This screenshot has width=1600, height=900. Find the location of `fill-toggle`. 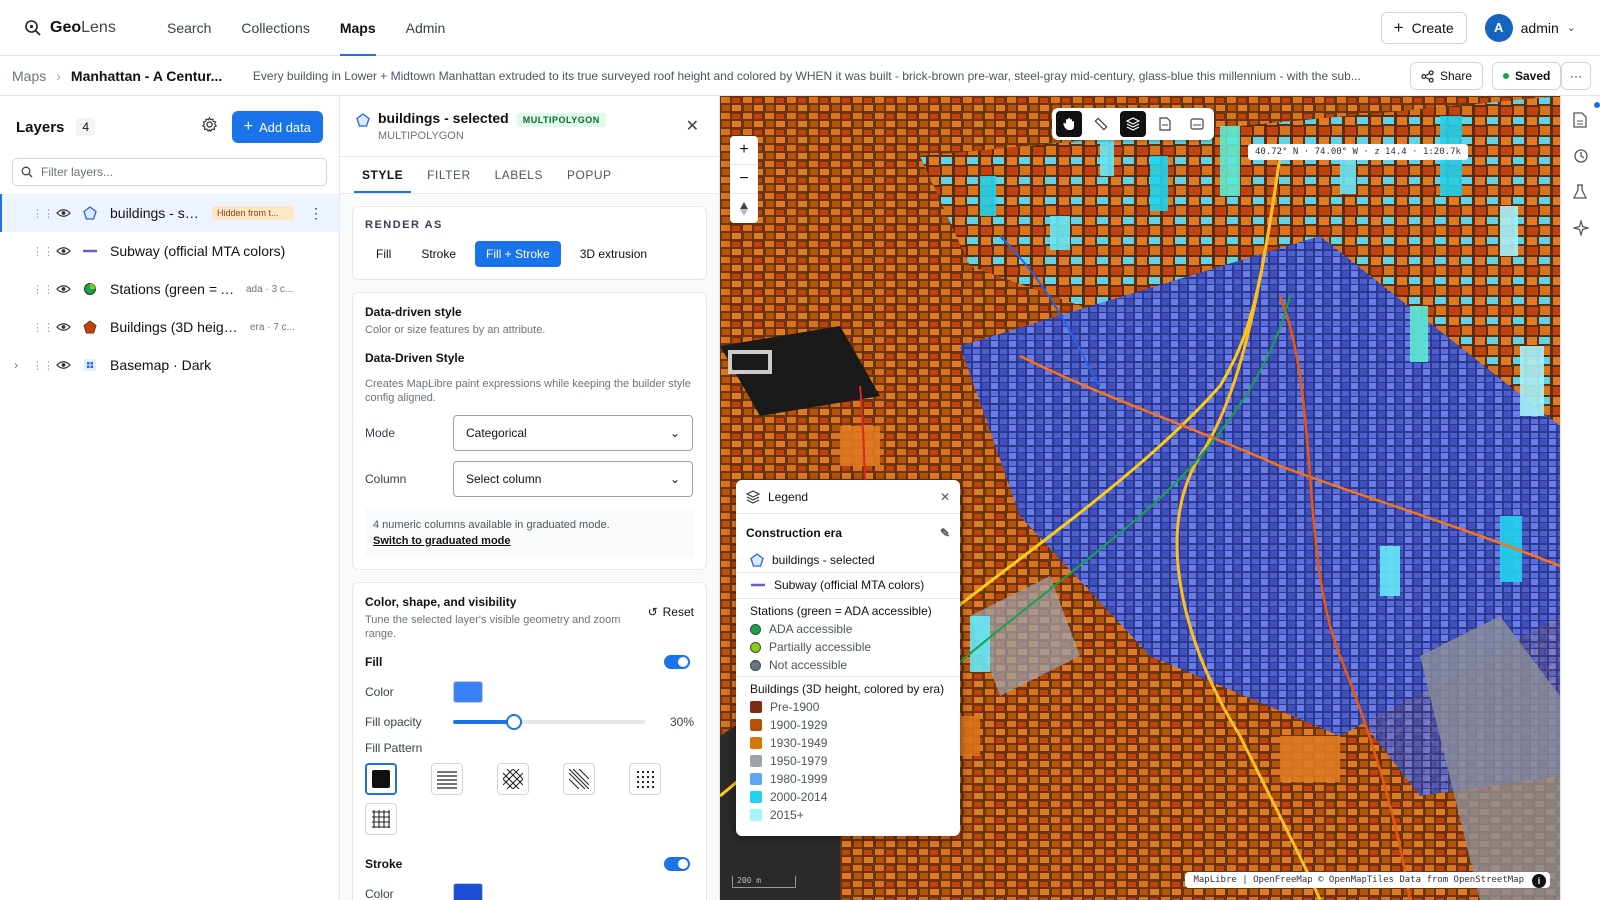

fill-toggle is located at coordinates (677, 662).